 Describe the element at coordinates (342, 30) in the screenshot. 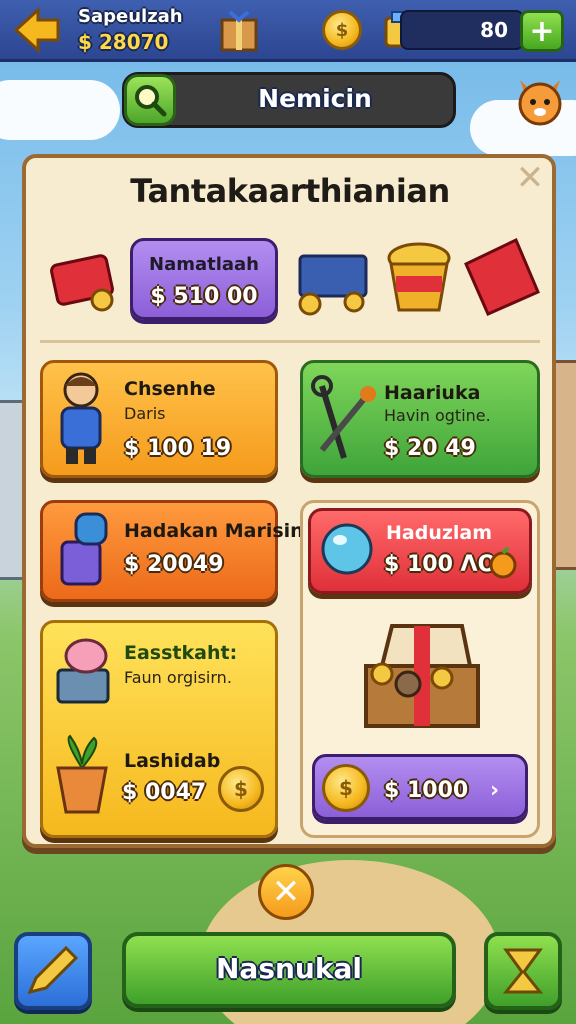

I see `coin-icon: $` at that location.